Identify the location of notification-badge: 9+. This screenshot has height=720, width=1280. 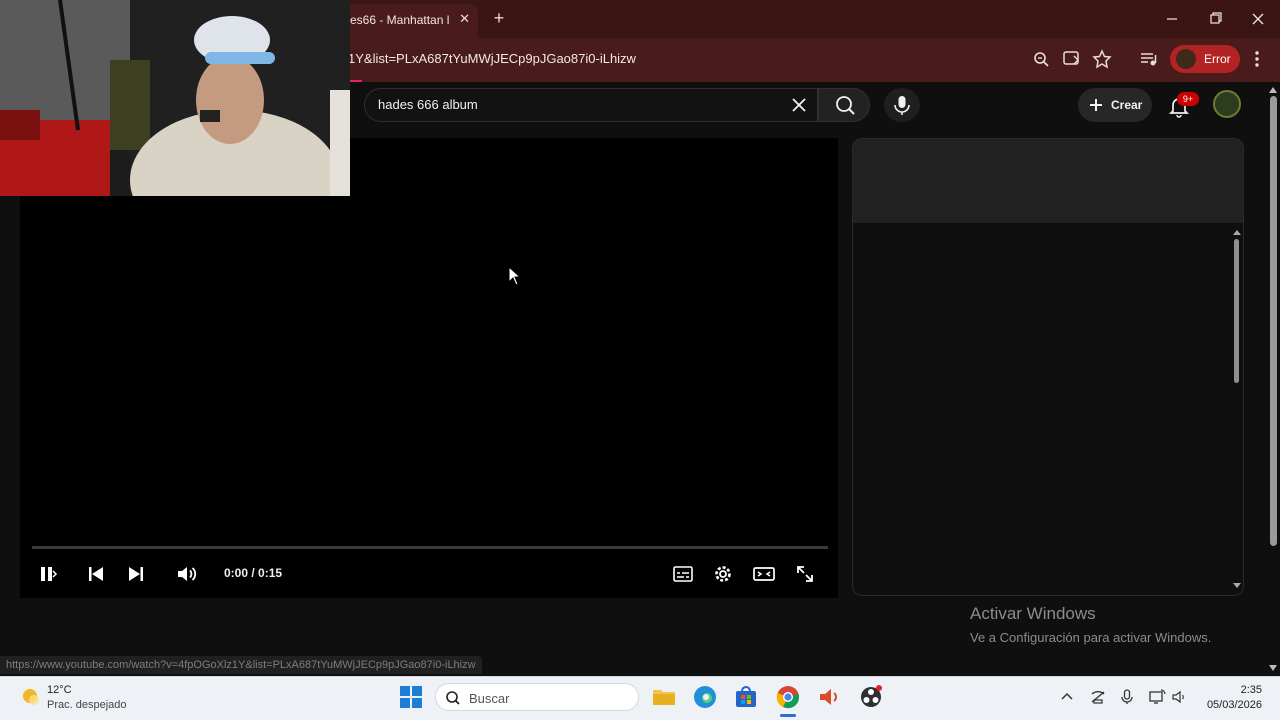
(1188, 99).